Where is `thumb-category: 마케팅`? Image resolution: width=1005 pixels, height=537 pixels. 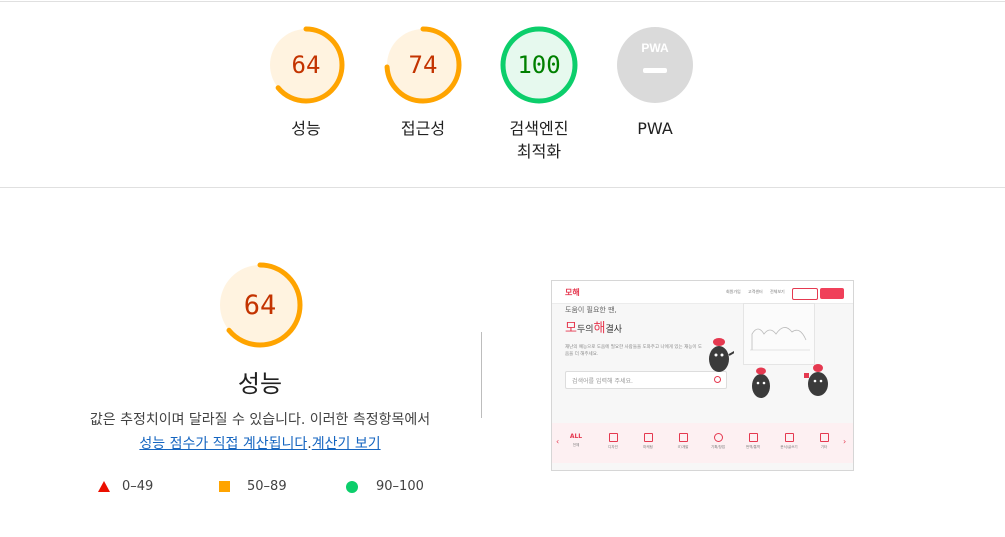 thumb-category: 마케팅 is located at coordinates (648, 441).